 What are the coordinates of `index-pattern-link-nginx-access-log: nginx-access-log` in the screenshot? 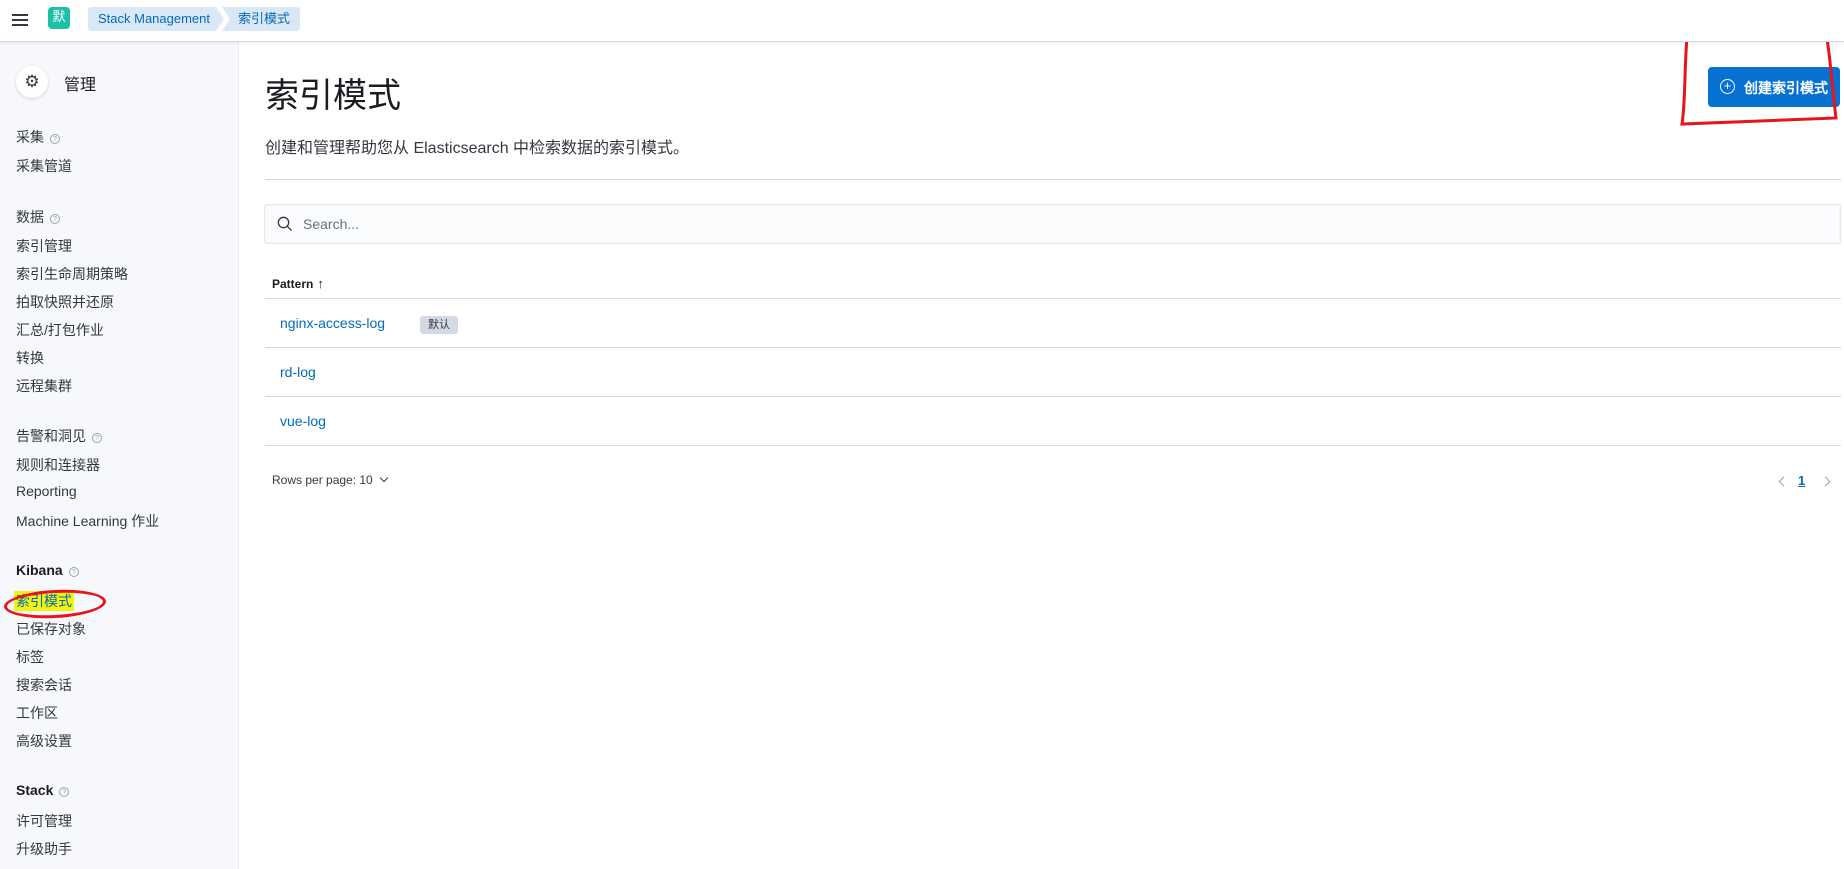 It's located at (332, 323).